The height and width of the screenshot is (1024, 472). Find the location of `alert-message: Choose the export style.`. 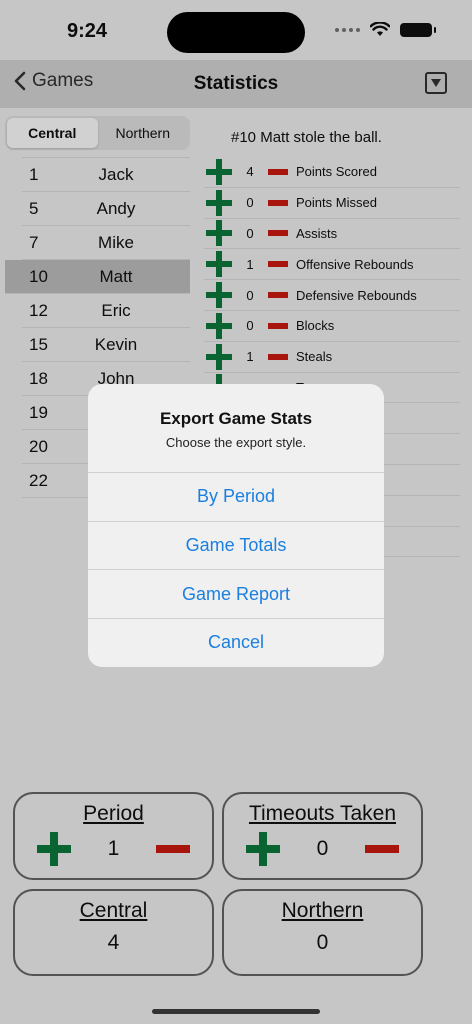

alert-message: Choose the export style. is located at coordinates (236, 442).